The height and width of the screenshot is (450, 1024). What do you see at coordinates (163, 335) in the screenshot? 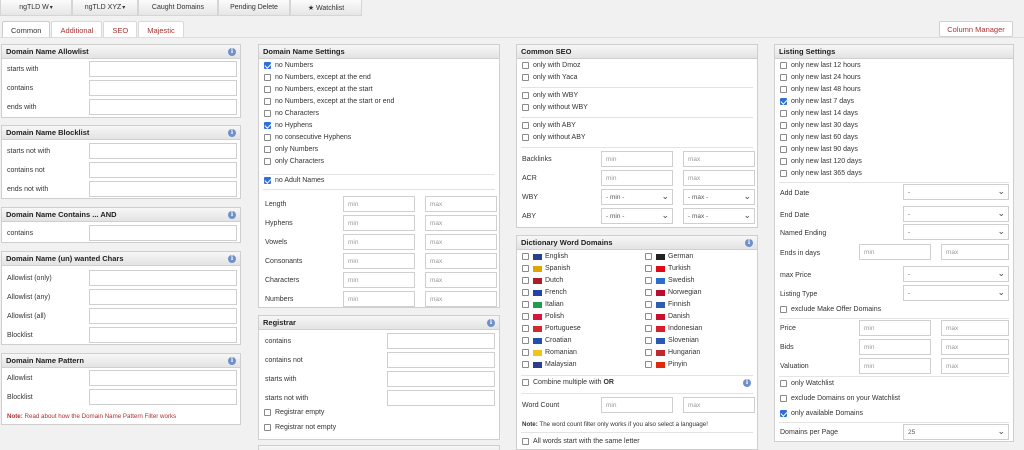
I see `blocklist-chars-input` at bounding box center [163, 335].